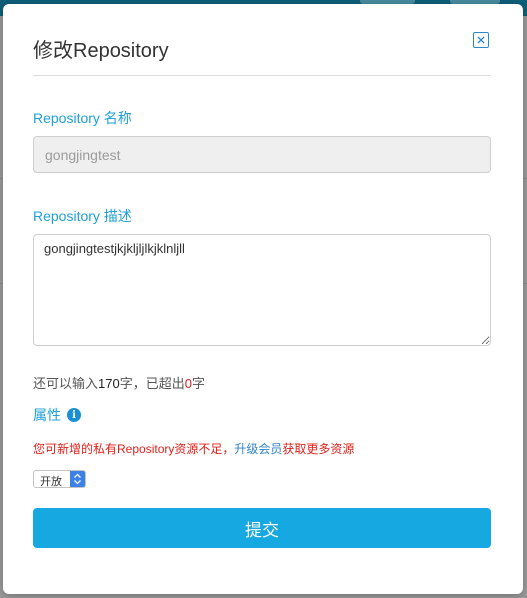 Image resolution: width=527 pixels, height=598 pixels. I want to click on close-icon, so click(481, 40).